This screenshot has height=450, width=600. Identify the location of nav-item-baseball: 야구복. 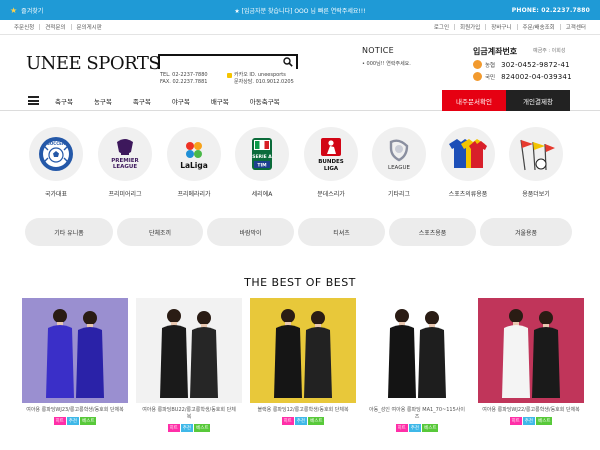
(181, 101).